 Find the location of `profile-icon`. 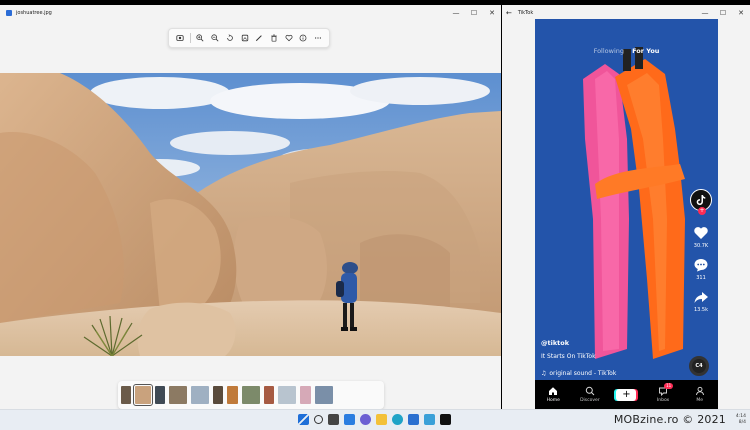

profile-icon is located at coordinates (699, 391).